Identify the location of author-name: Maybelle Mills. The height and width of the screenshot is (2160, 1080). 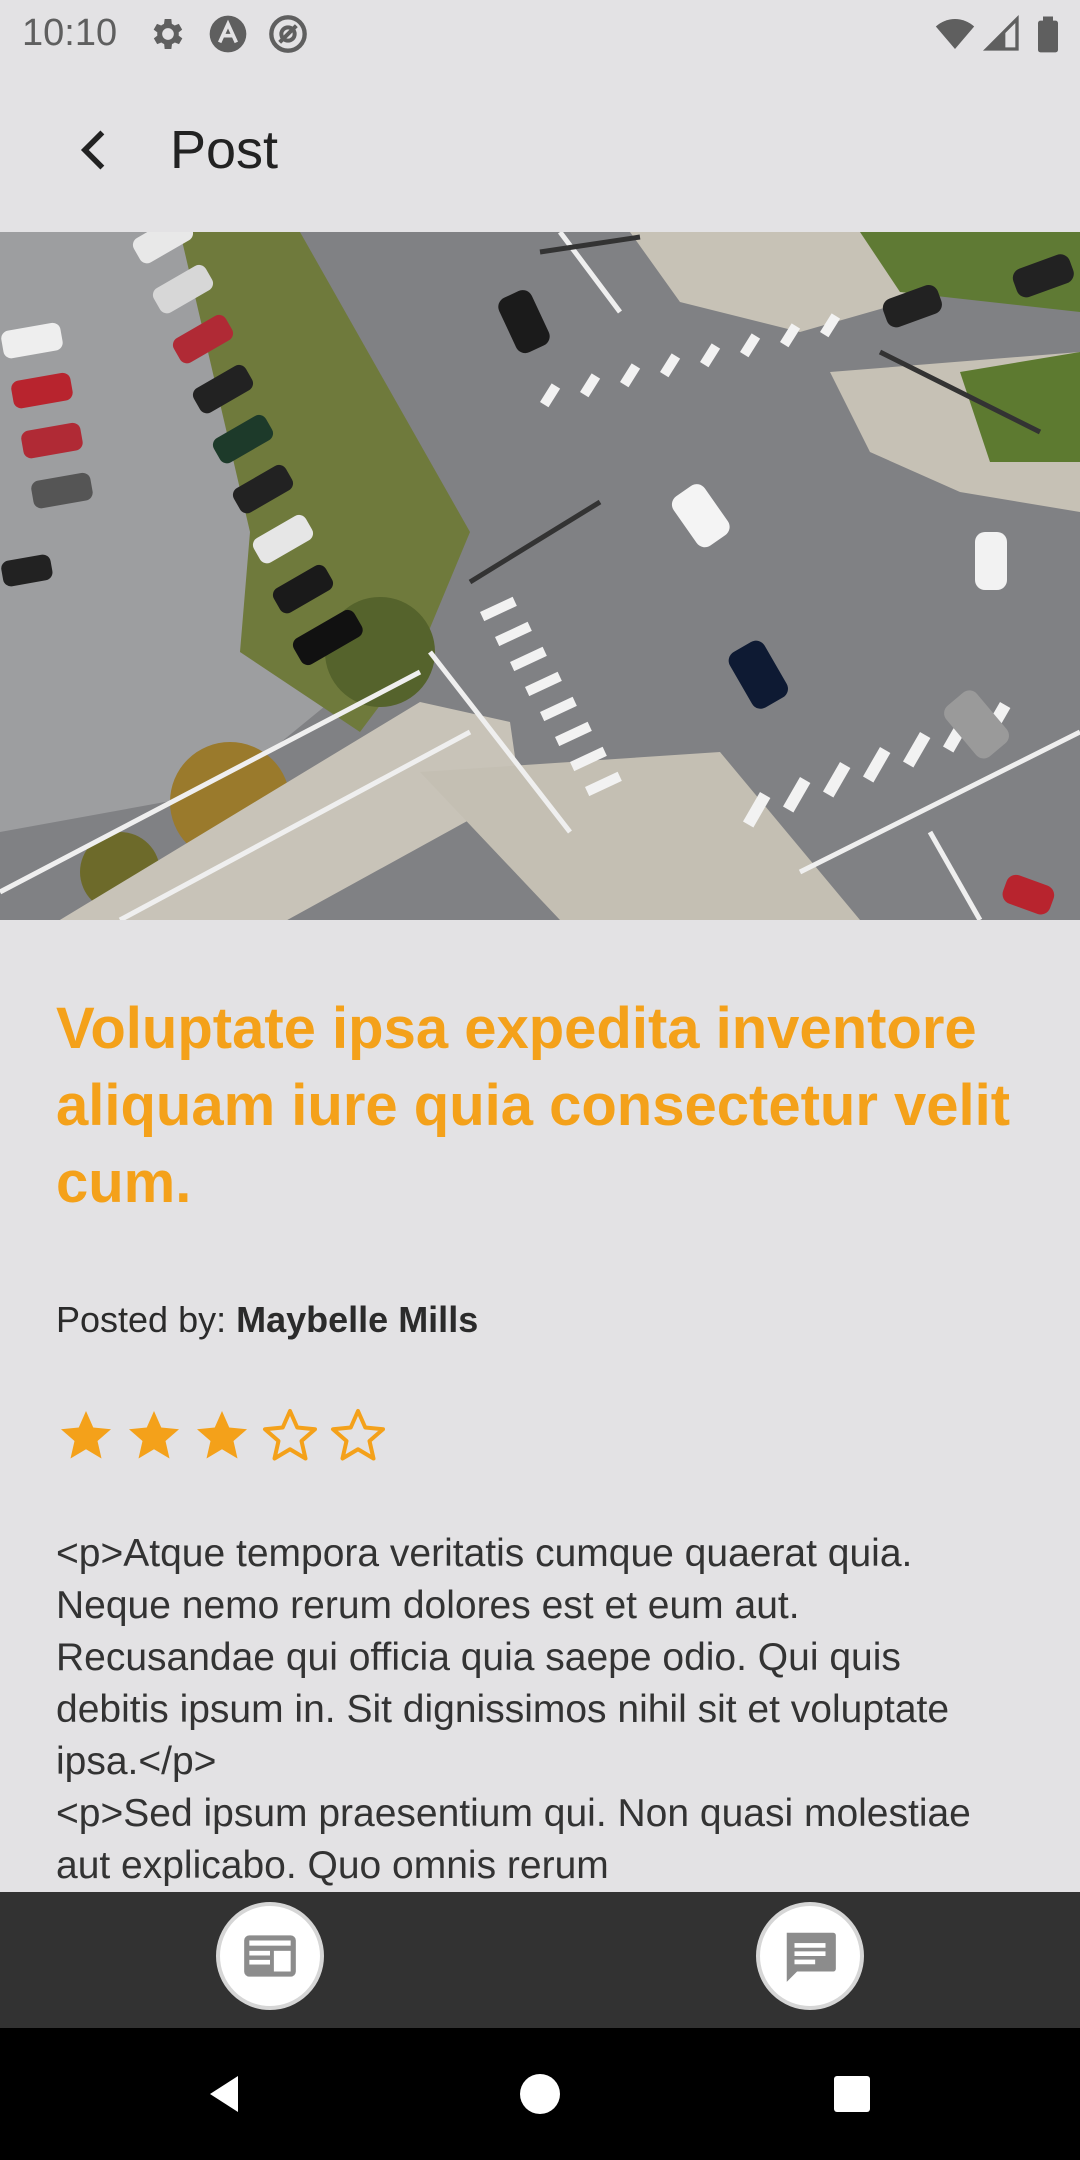
(357, 1319).